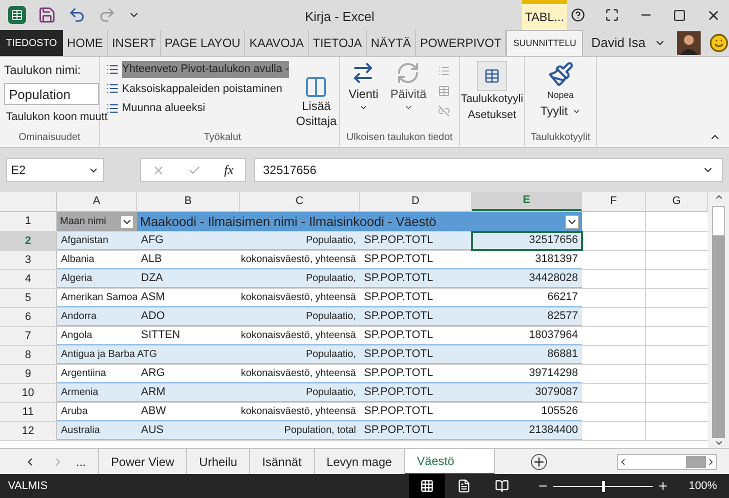  What do you see at coordinates (702, 486) in the screenshot?
I see `zoom-level: 100%` at bounding box center [702, 486].